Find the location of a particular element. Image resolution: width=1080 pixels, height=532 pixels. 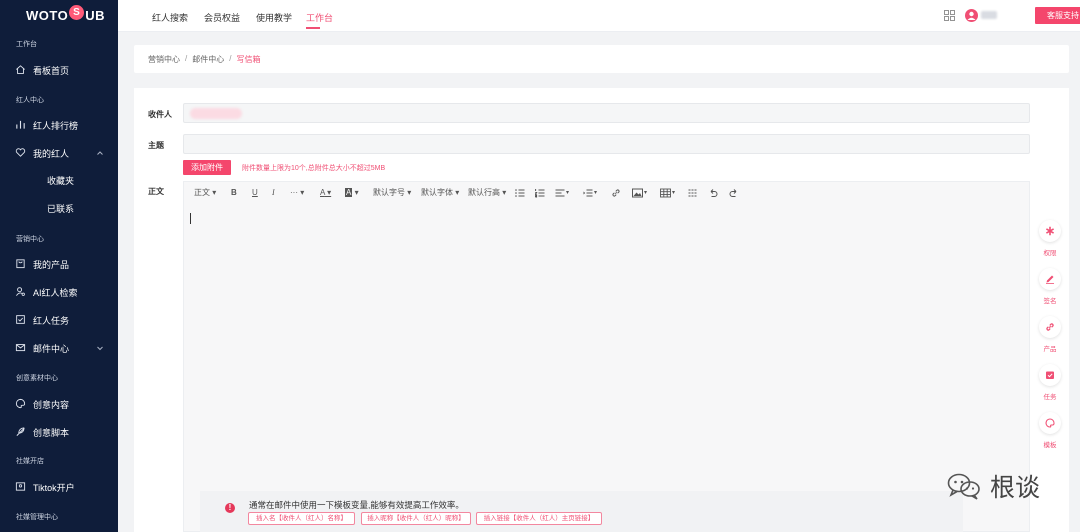

redo-icon is located at coordinates (734, 193).